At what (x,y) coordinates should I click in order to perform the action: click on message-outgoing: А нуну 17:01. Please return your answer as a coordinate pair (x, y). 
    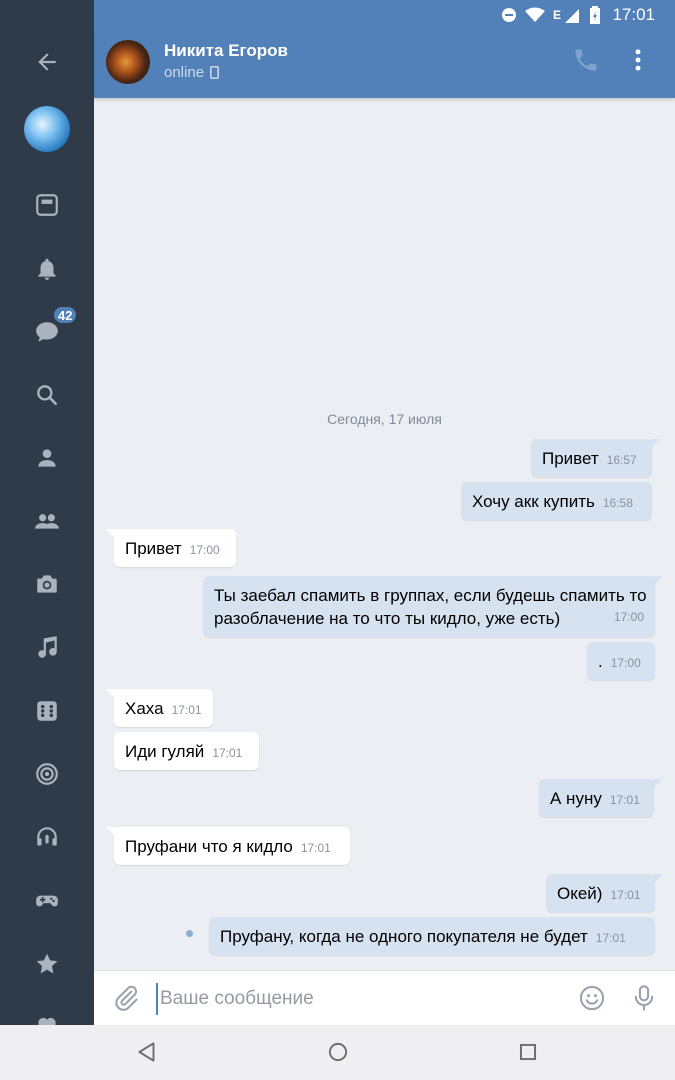
    Looking at the image, I should click on (600, 798).